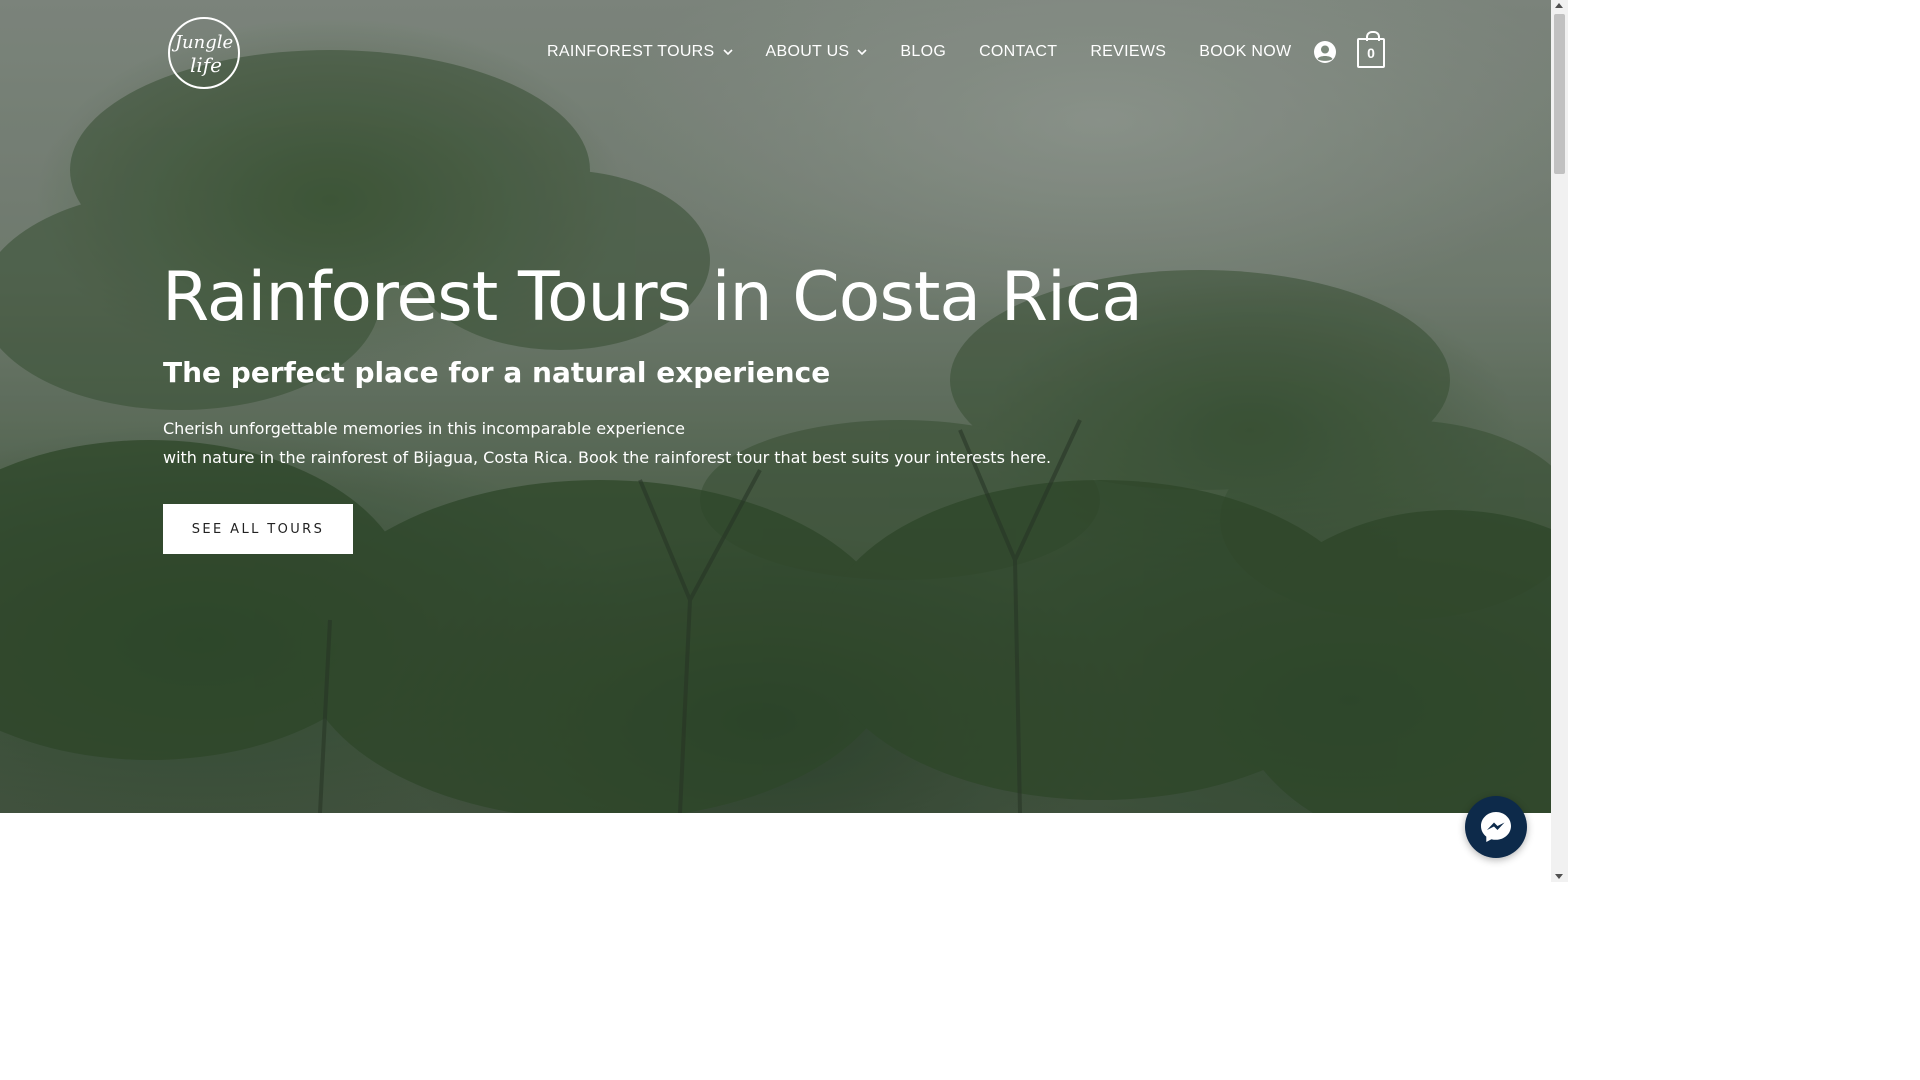 The height and width of the screenshot is (1080, 1920). What do you see at coordinates (206, 65) in the screenshot?
I see `logo-text-line2: life` at bounding box center [206, 65].